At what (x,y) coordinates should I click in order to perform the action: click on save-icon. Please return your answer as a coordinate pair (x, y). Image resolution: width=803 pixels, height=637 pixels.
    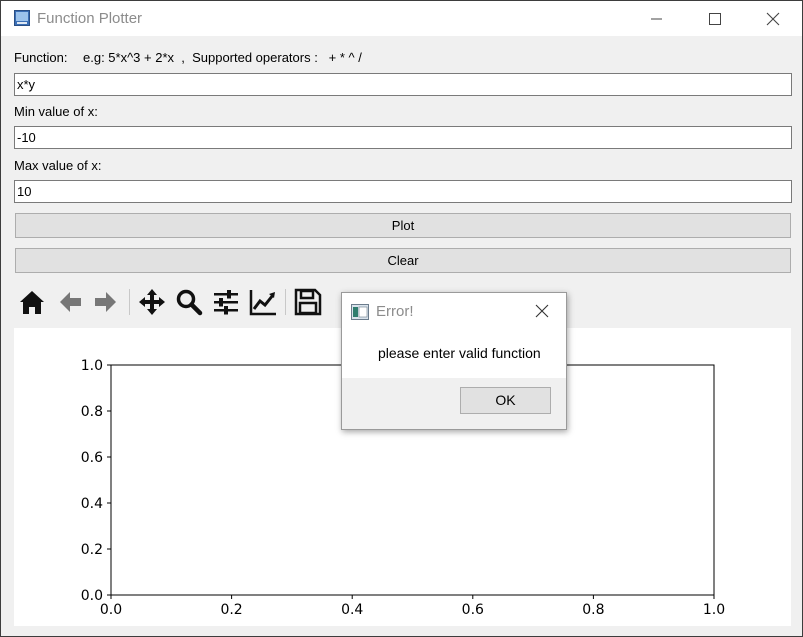
    Looking at the image, I should click on (308, 302).